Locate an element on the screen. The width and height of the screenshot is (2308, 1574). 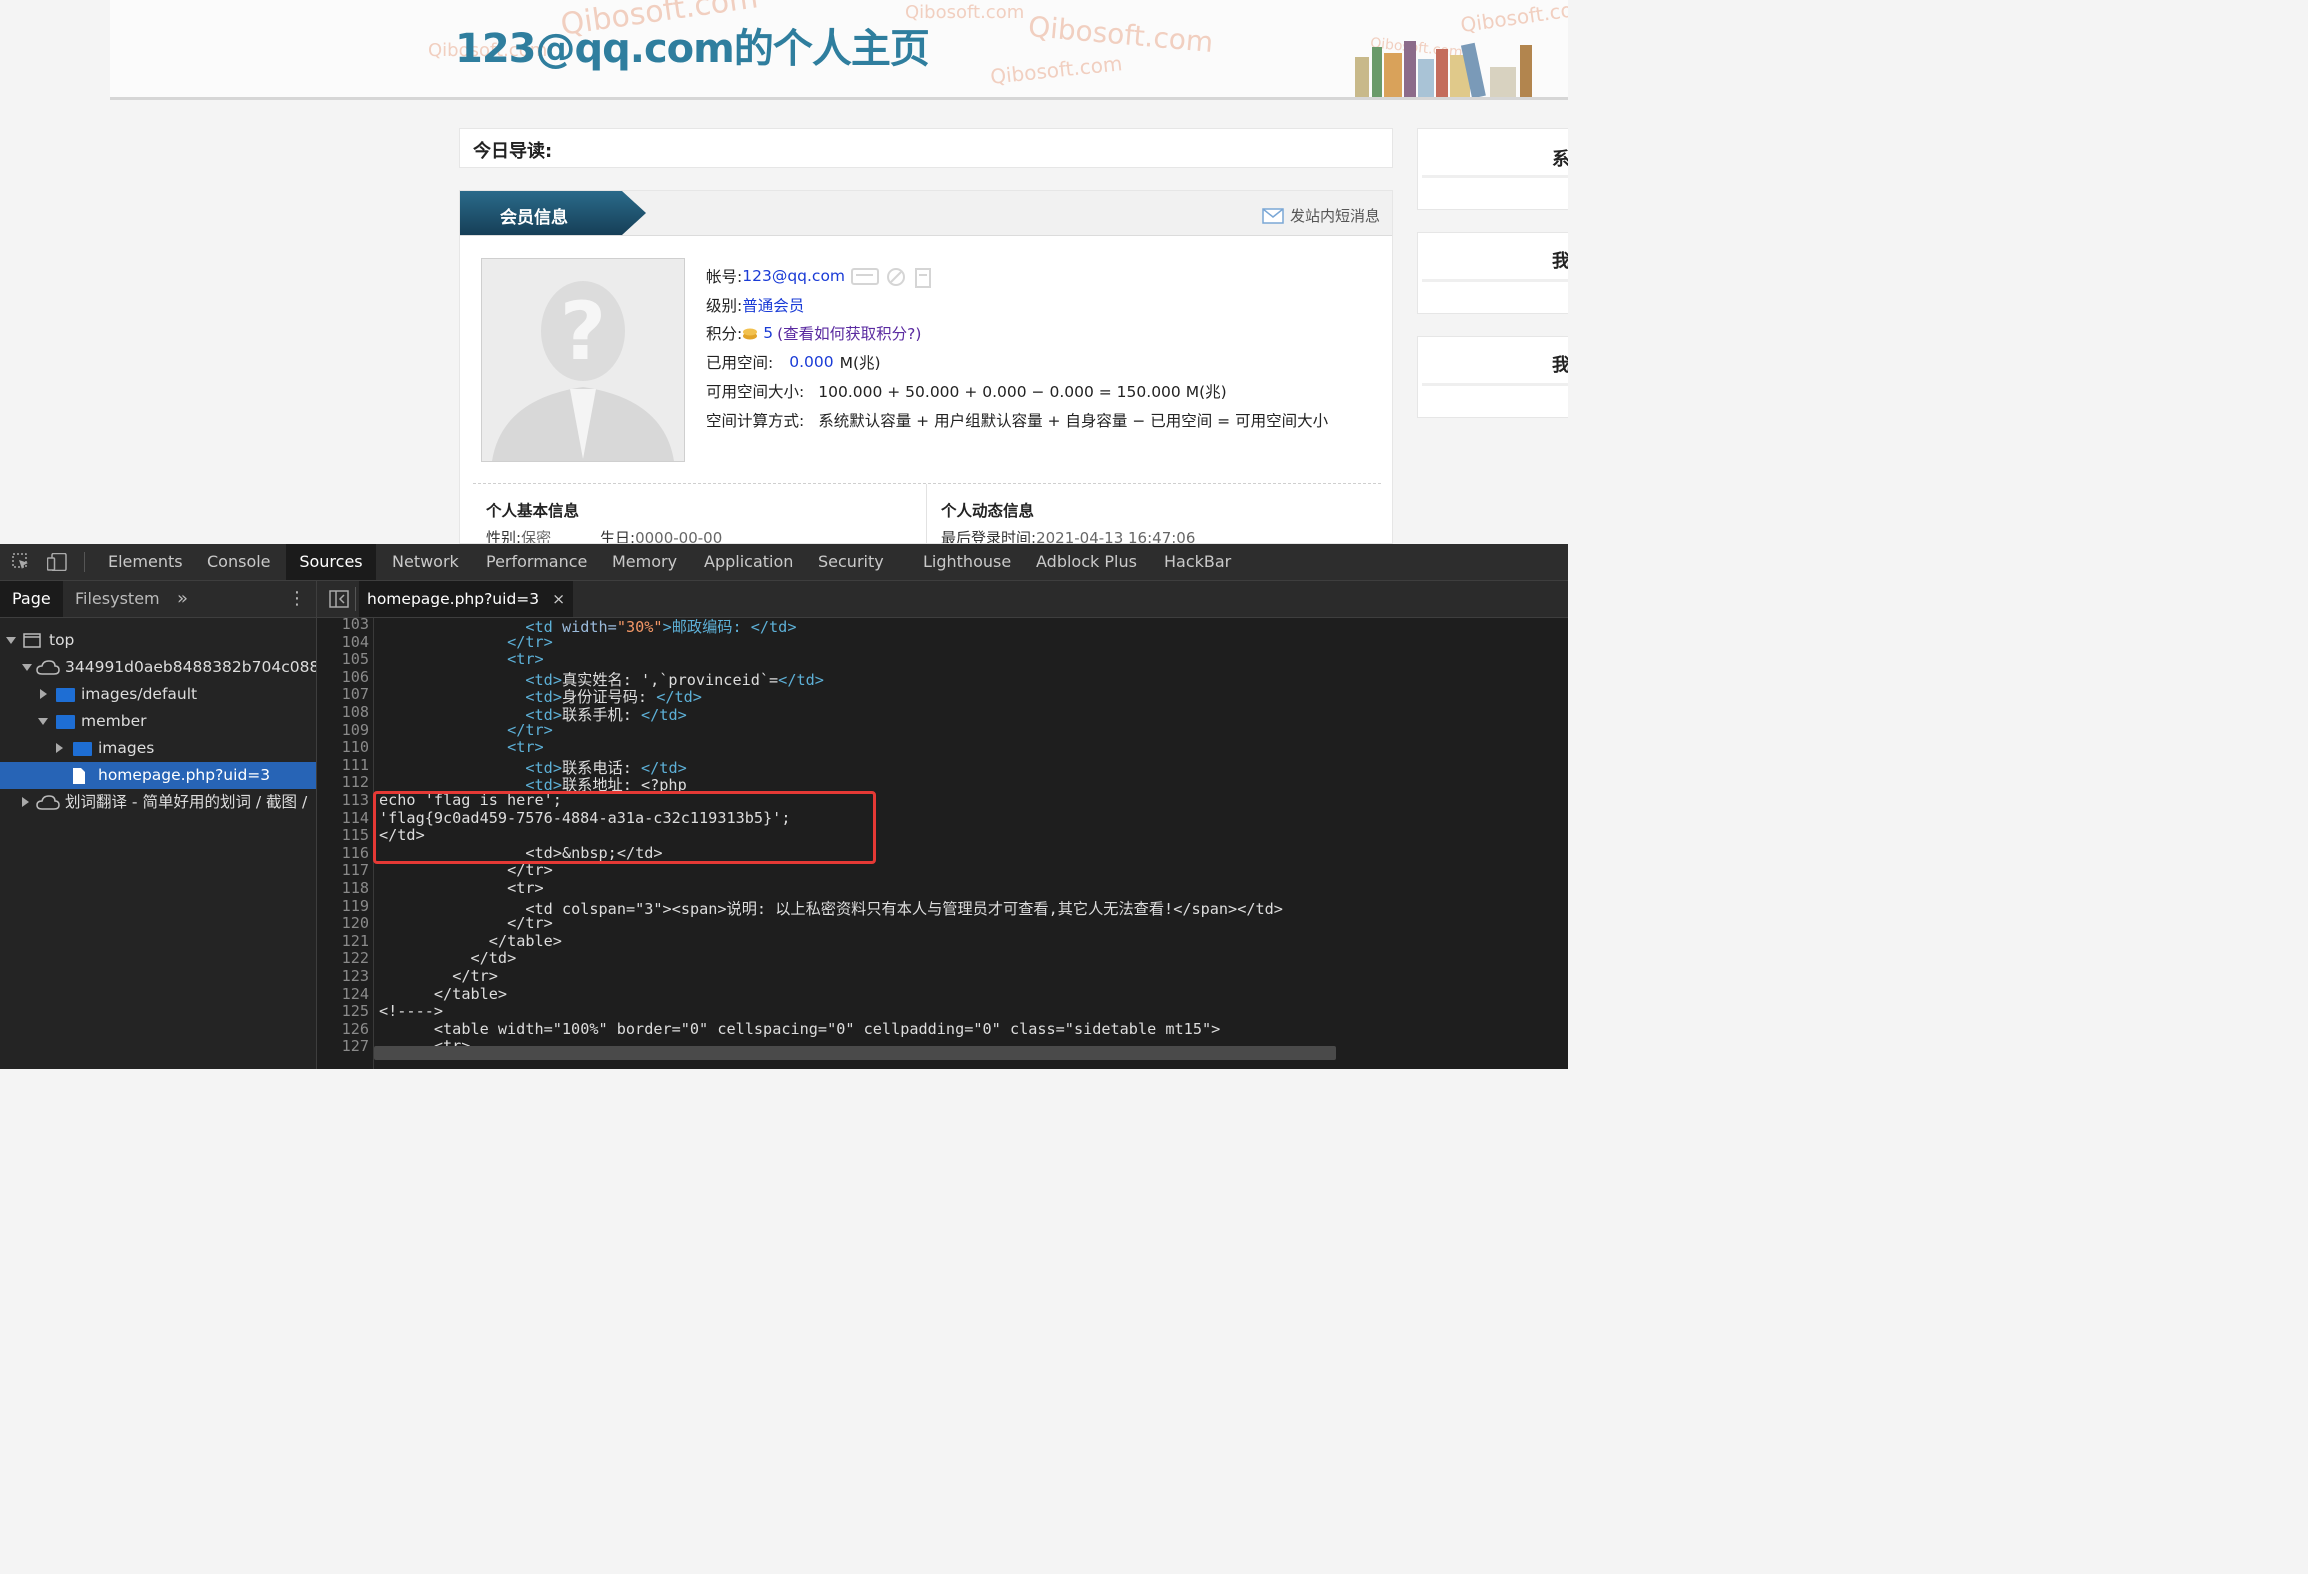
tab-memory: Memory is located at coordinates (644, 562).